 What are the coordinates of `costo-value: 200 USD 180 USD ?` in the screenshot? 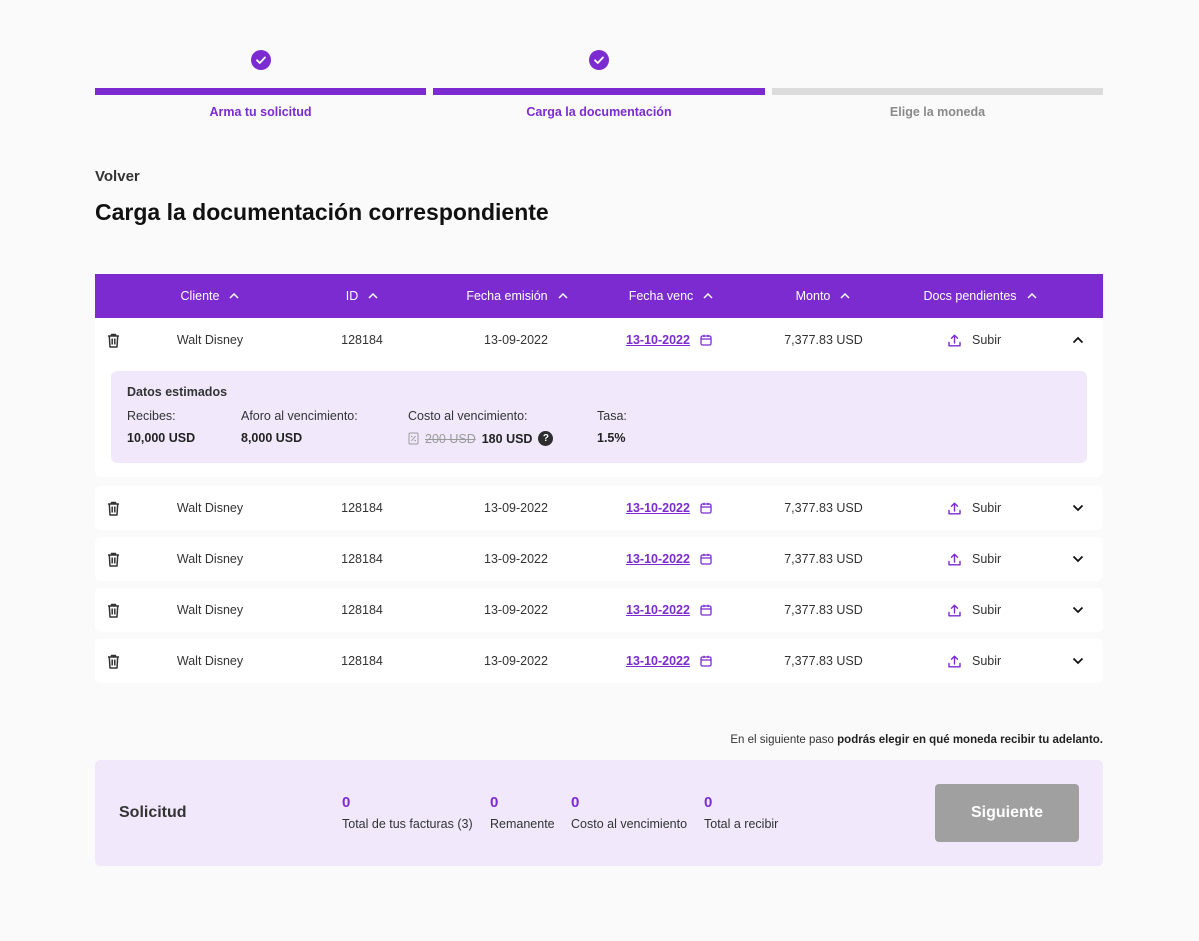 It's located at (481, 438).